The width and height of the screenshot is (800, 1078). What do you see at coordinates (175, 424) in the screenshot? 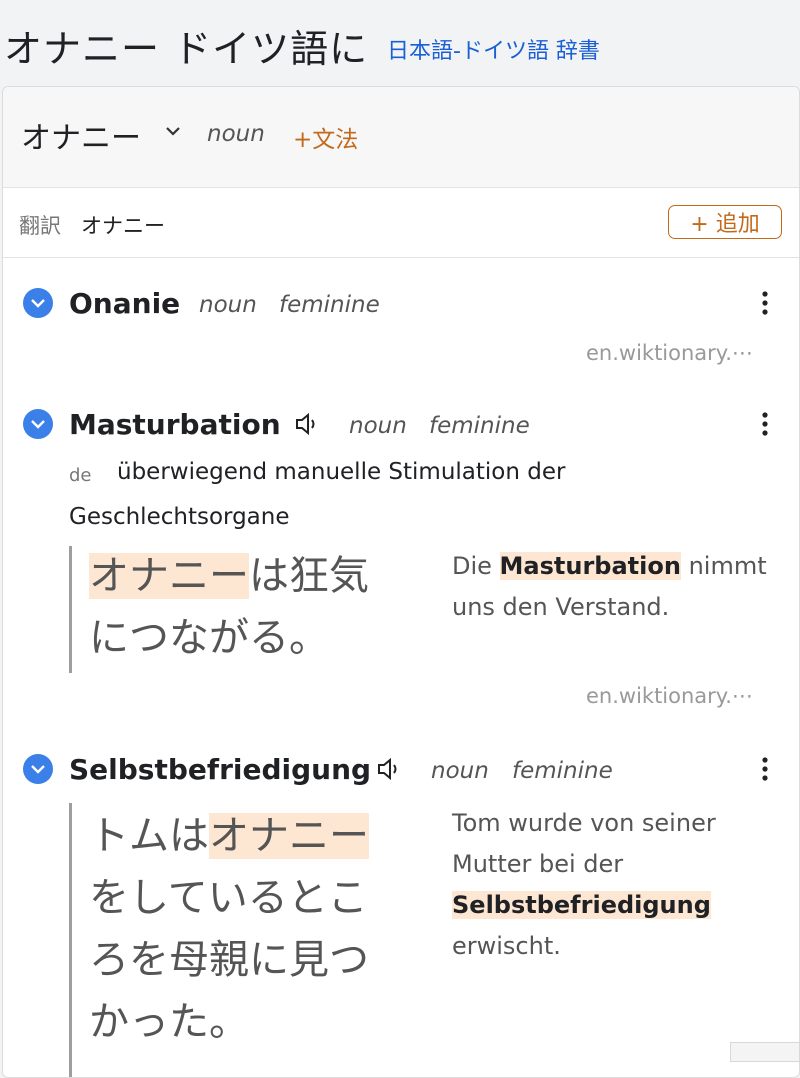
I see `entry-term: Masturbation` at bounding box center [175, 424].